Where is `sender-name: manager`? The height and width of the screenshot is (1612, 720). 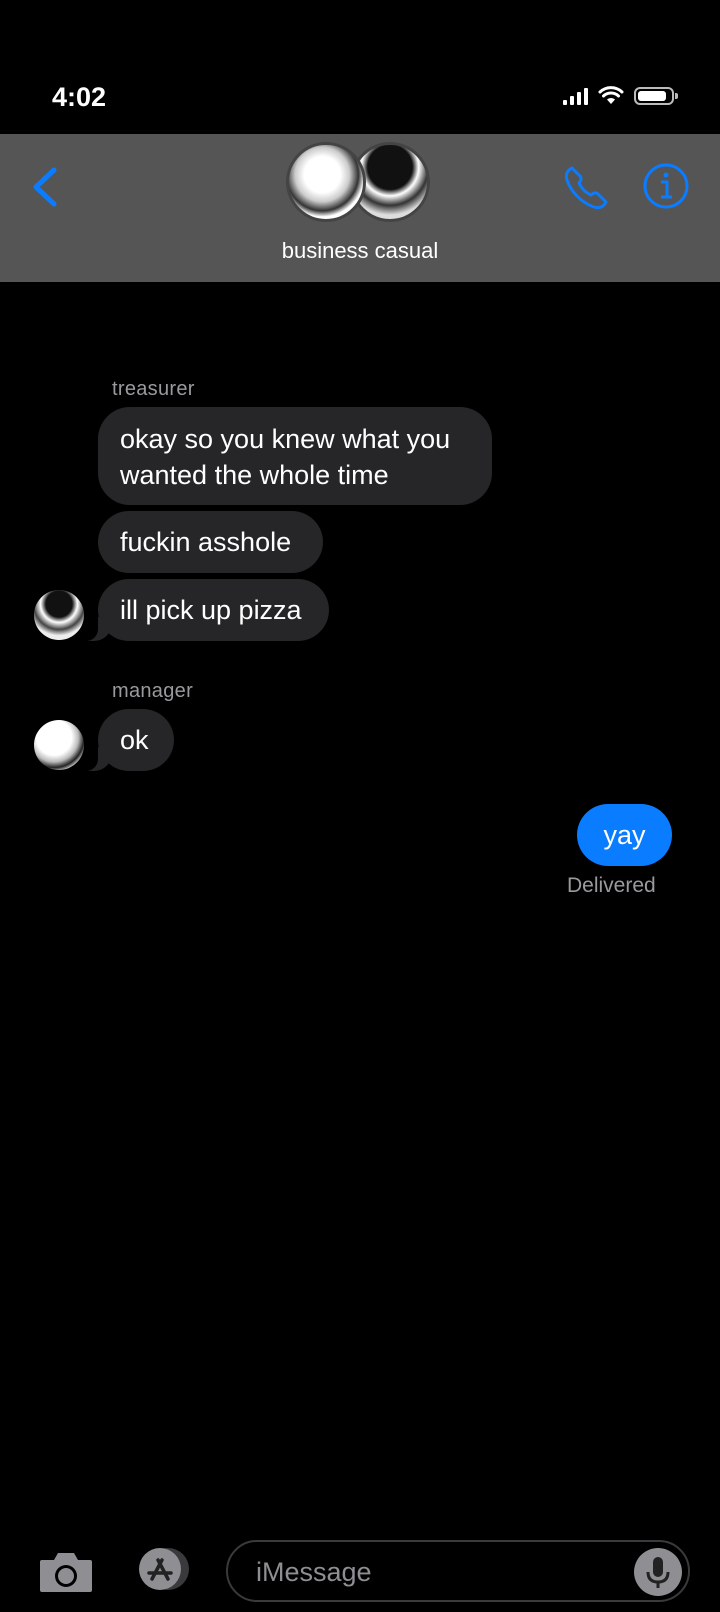
sender-name: manager is located at coordinates (153, 691).